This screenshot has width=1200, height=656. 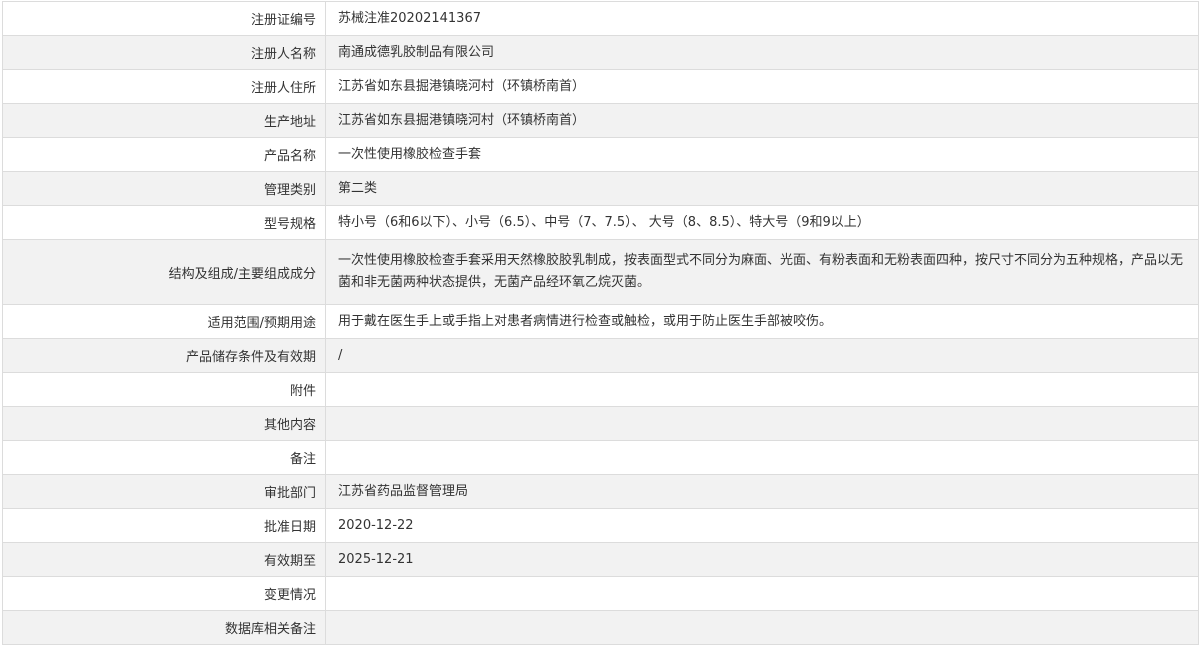 I want to click on row-label: 结构及组成/主要组成成分, so click(x=164, y=272).